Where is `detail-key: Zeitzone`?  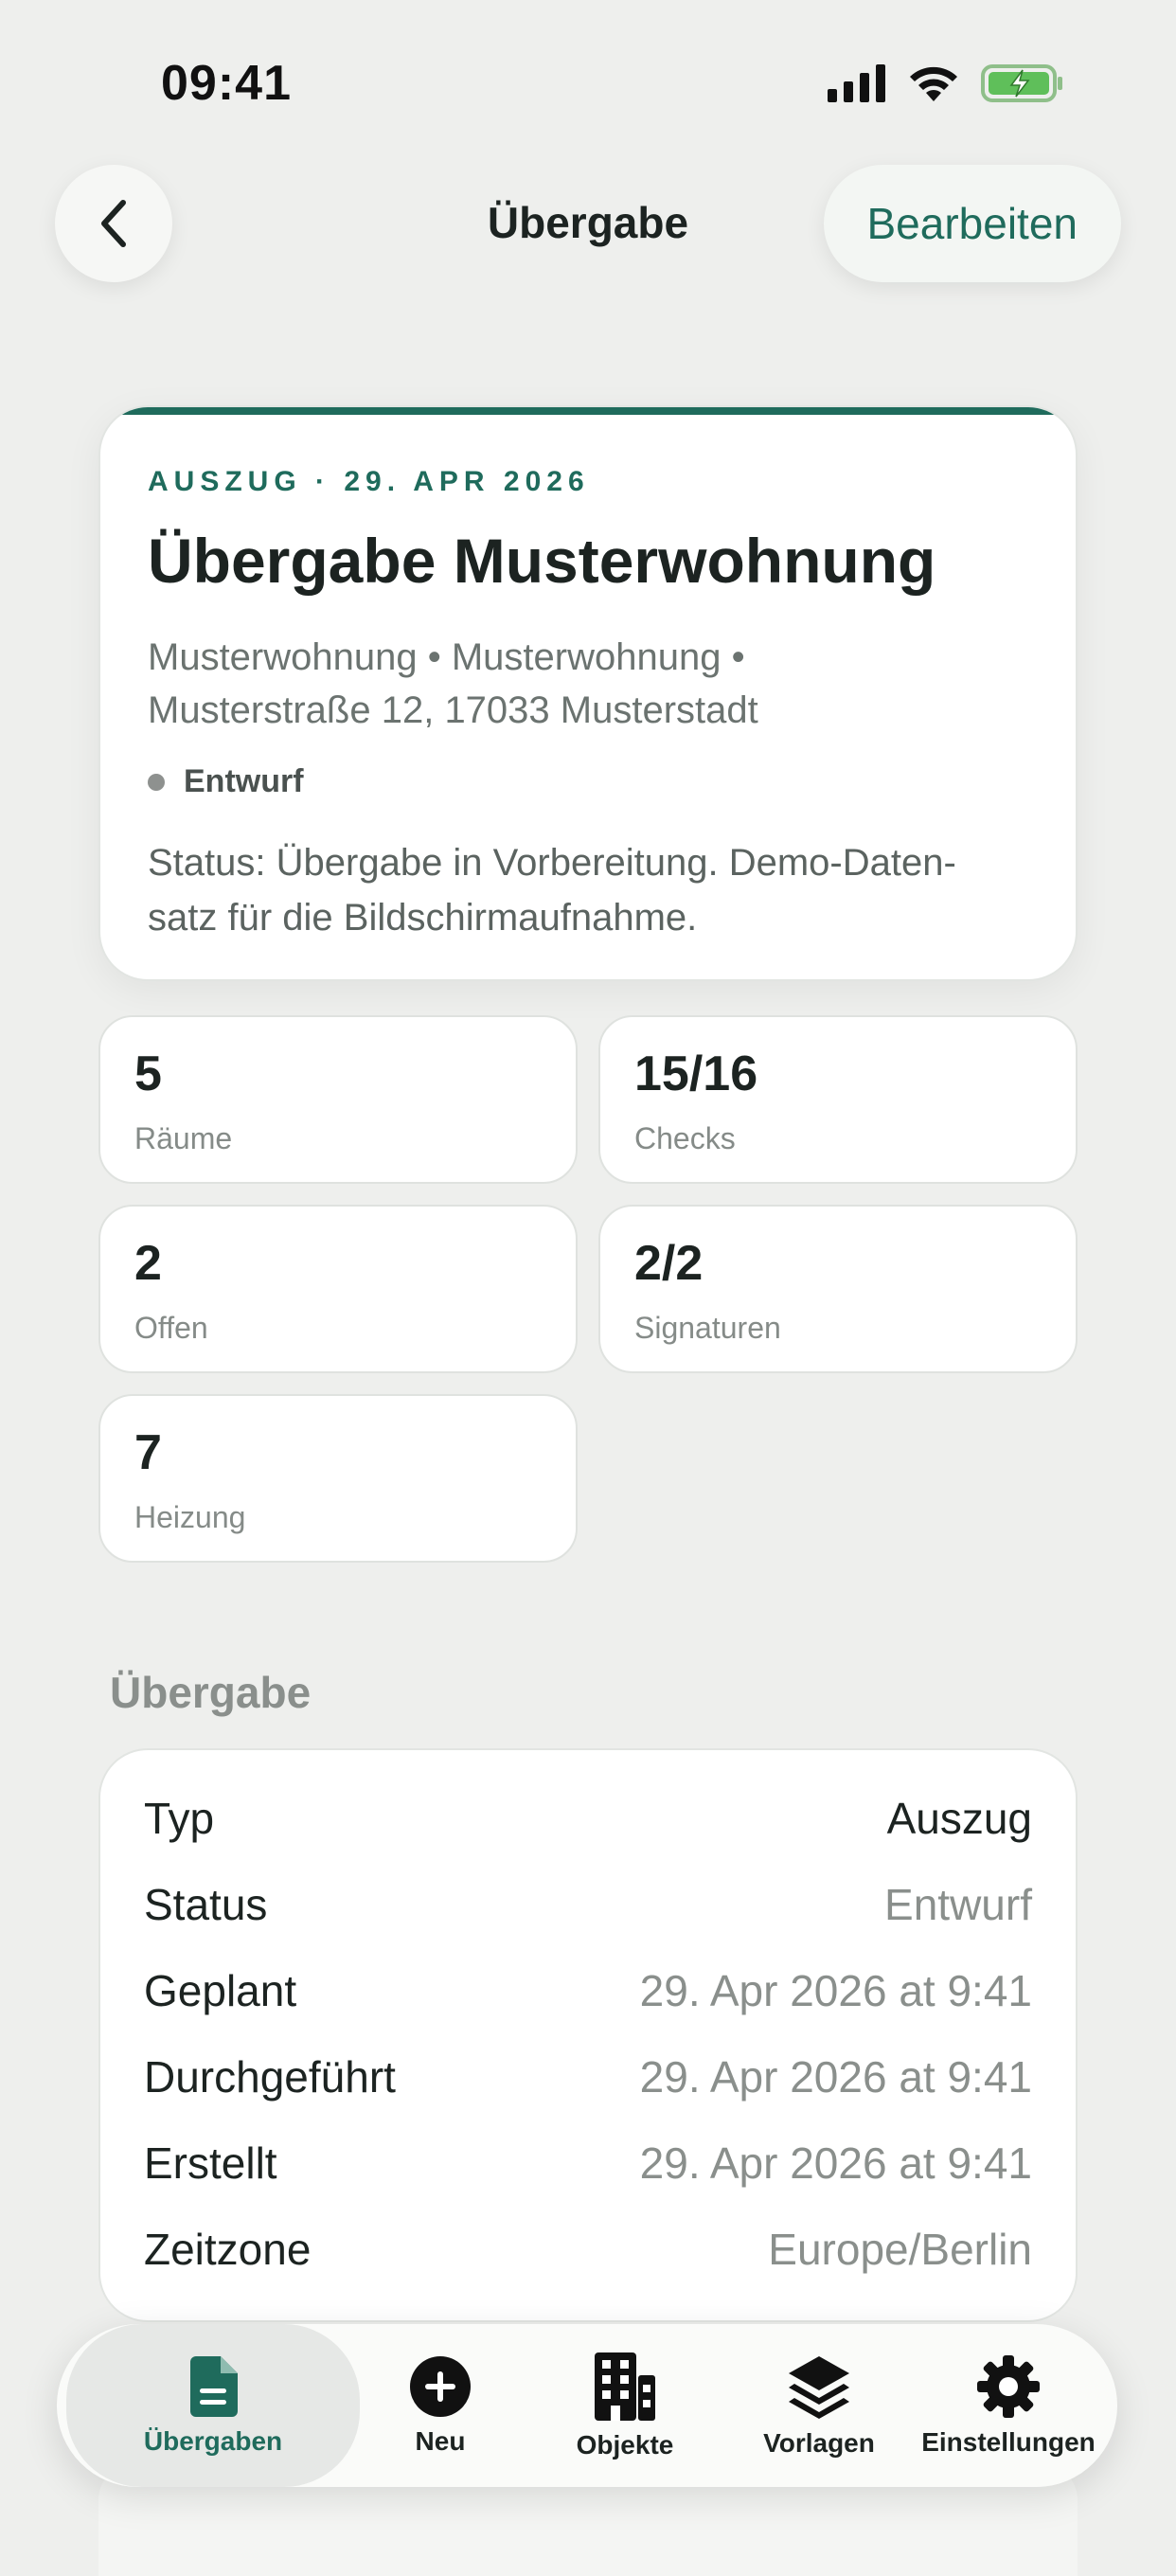
detail-key: Zeitzone is located at coordinates (228, 2249).